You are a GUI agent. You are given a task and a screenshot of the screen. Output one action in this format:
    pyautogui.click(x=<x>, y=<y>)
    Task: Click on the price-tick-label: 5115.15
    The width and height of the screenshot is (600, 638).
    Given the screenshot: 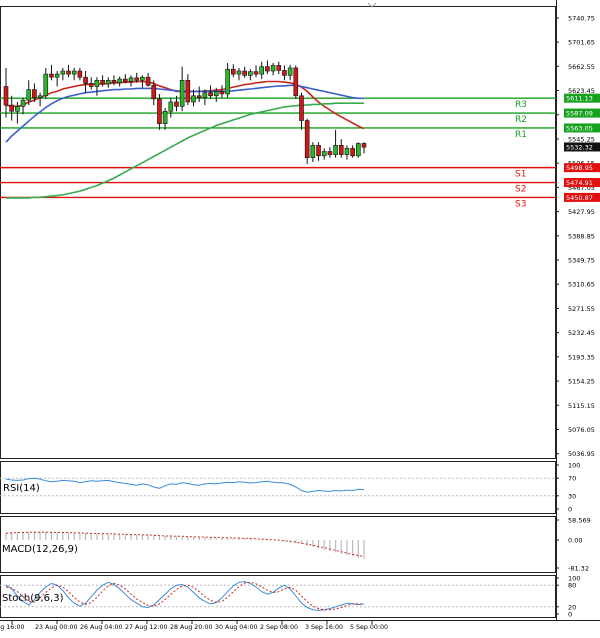 What is the action you would take?
    pyautogui.click(x=581, y=406)
    